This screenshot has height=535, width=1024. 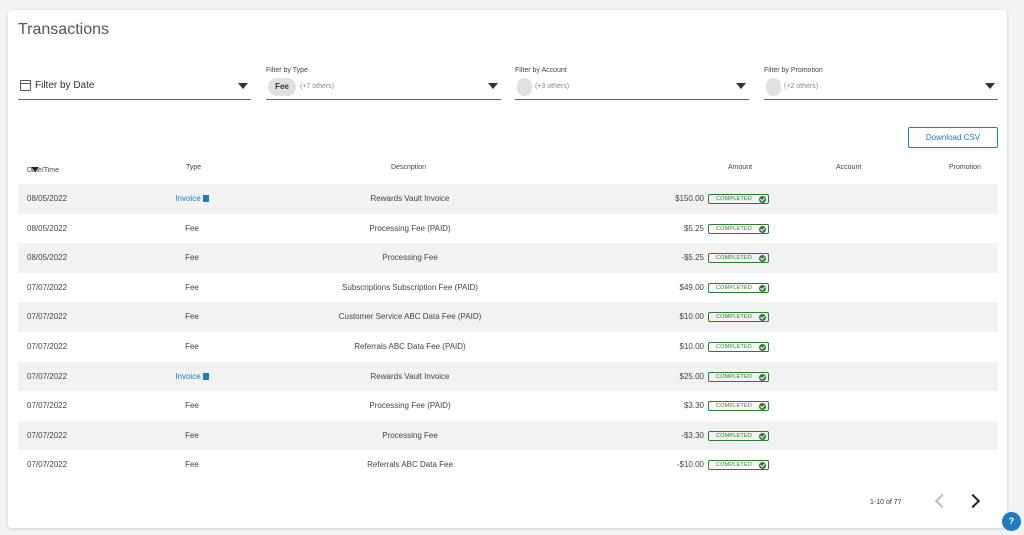 I want to click on filter-by-type: Filter by Type Fee (+7 others), so click(x=383, y=83).